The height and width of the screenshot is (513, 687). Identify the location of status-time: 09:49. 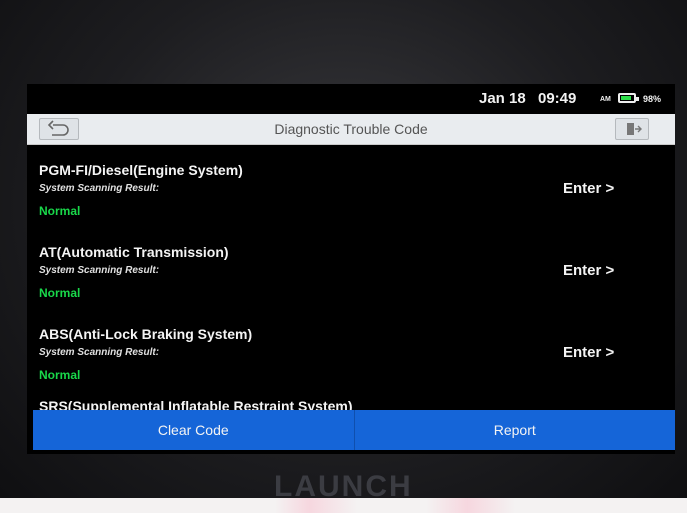
(557, 98).